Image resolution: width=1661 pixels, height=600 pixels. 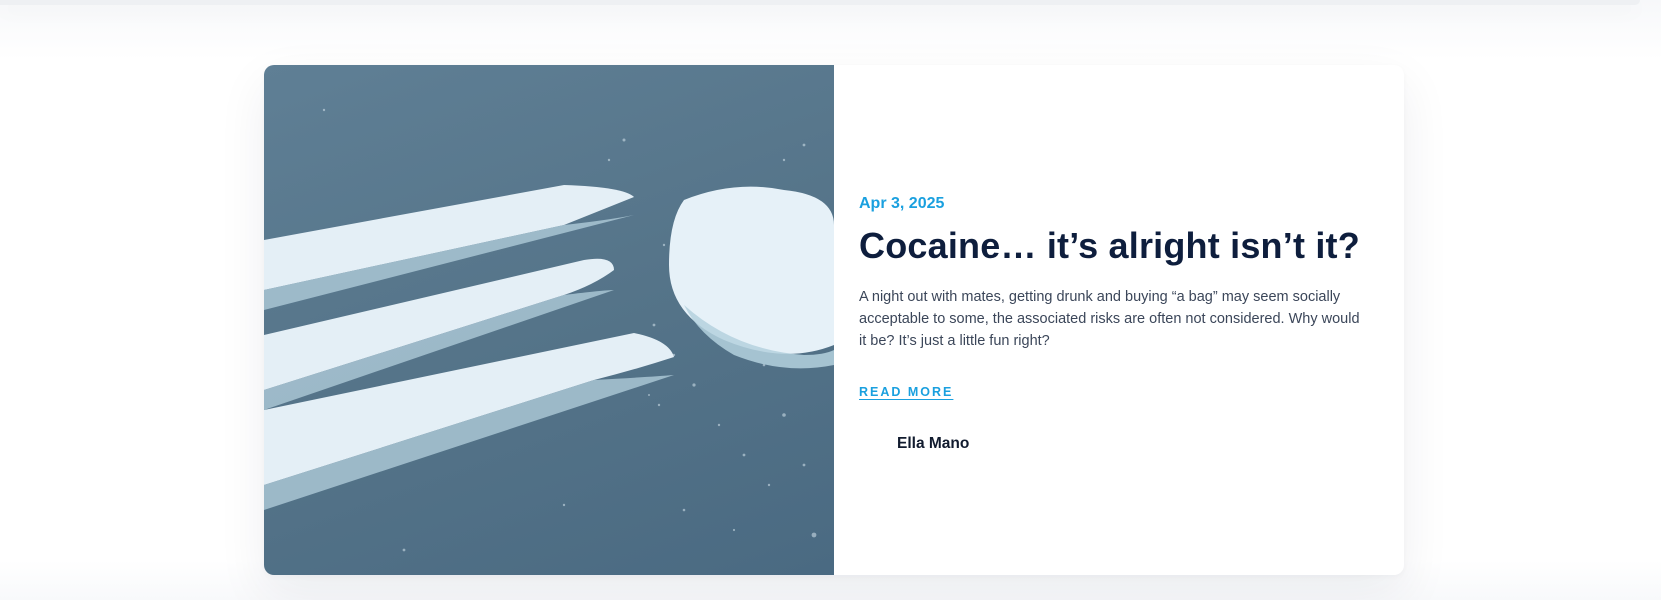 I want to click on top-header-bar, so click(x=820, y=2).